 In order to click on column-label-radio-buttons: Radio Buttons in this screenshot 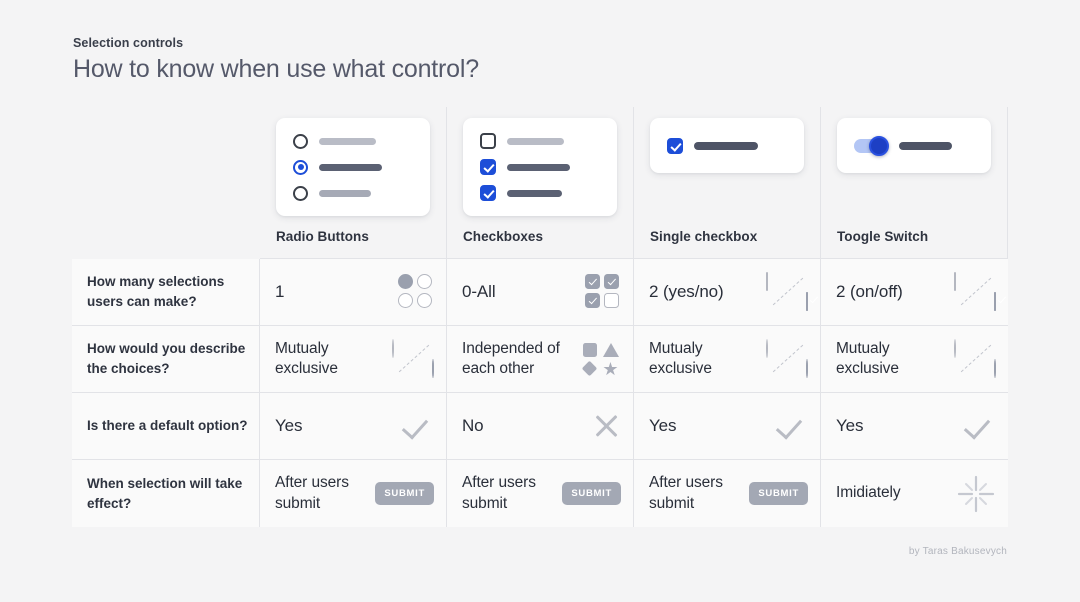, I will do `click(322, 236)`.